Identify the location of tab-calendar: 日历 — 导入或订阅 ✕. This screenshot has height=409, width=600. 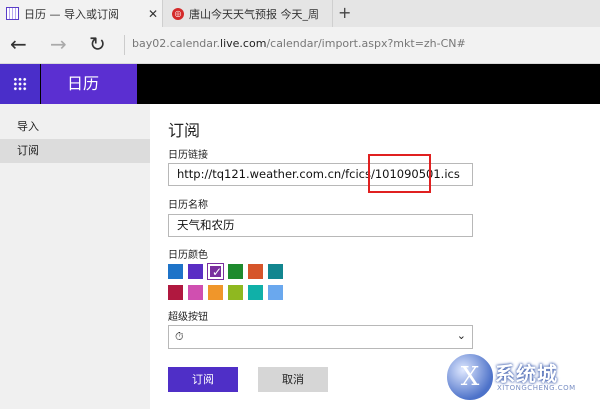
(81, 13).